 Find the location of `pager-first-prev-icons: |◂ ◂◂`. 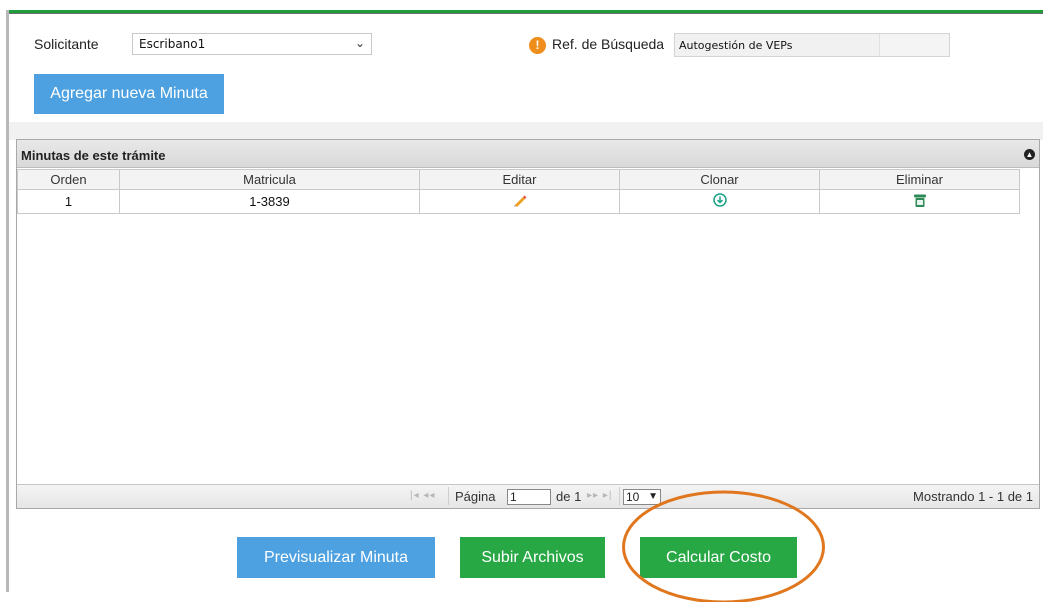

pager-first-prev-icons: |◂ ◂◂ is located at coordinates (422, 495).